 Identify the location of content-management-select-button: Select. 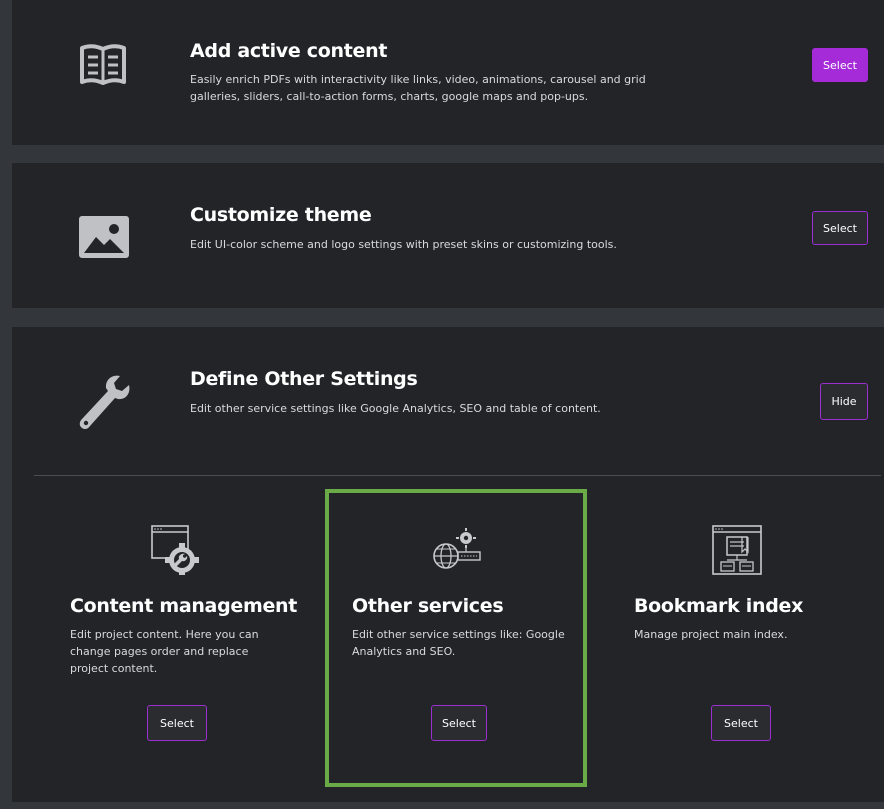
(177, 723).